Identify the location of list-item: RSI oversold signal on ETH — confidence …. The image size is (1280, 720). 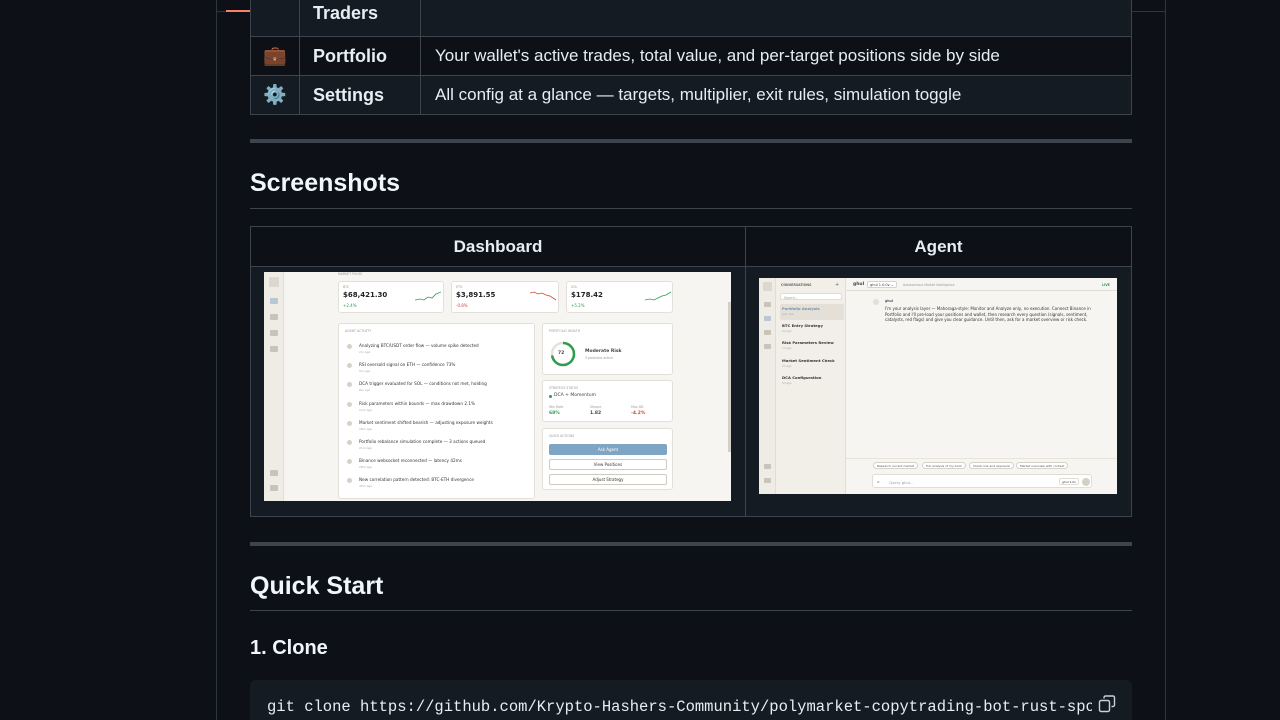
(437, 370).